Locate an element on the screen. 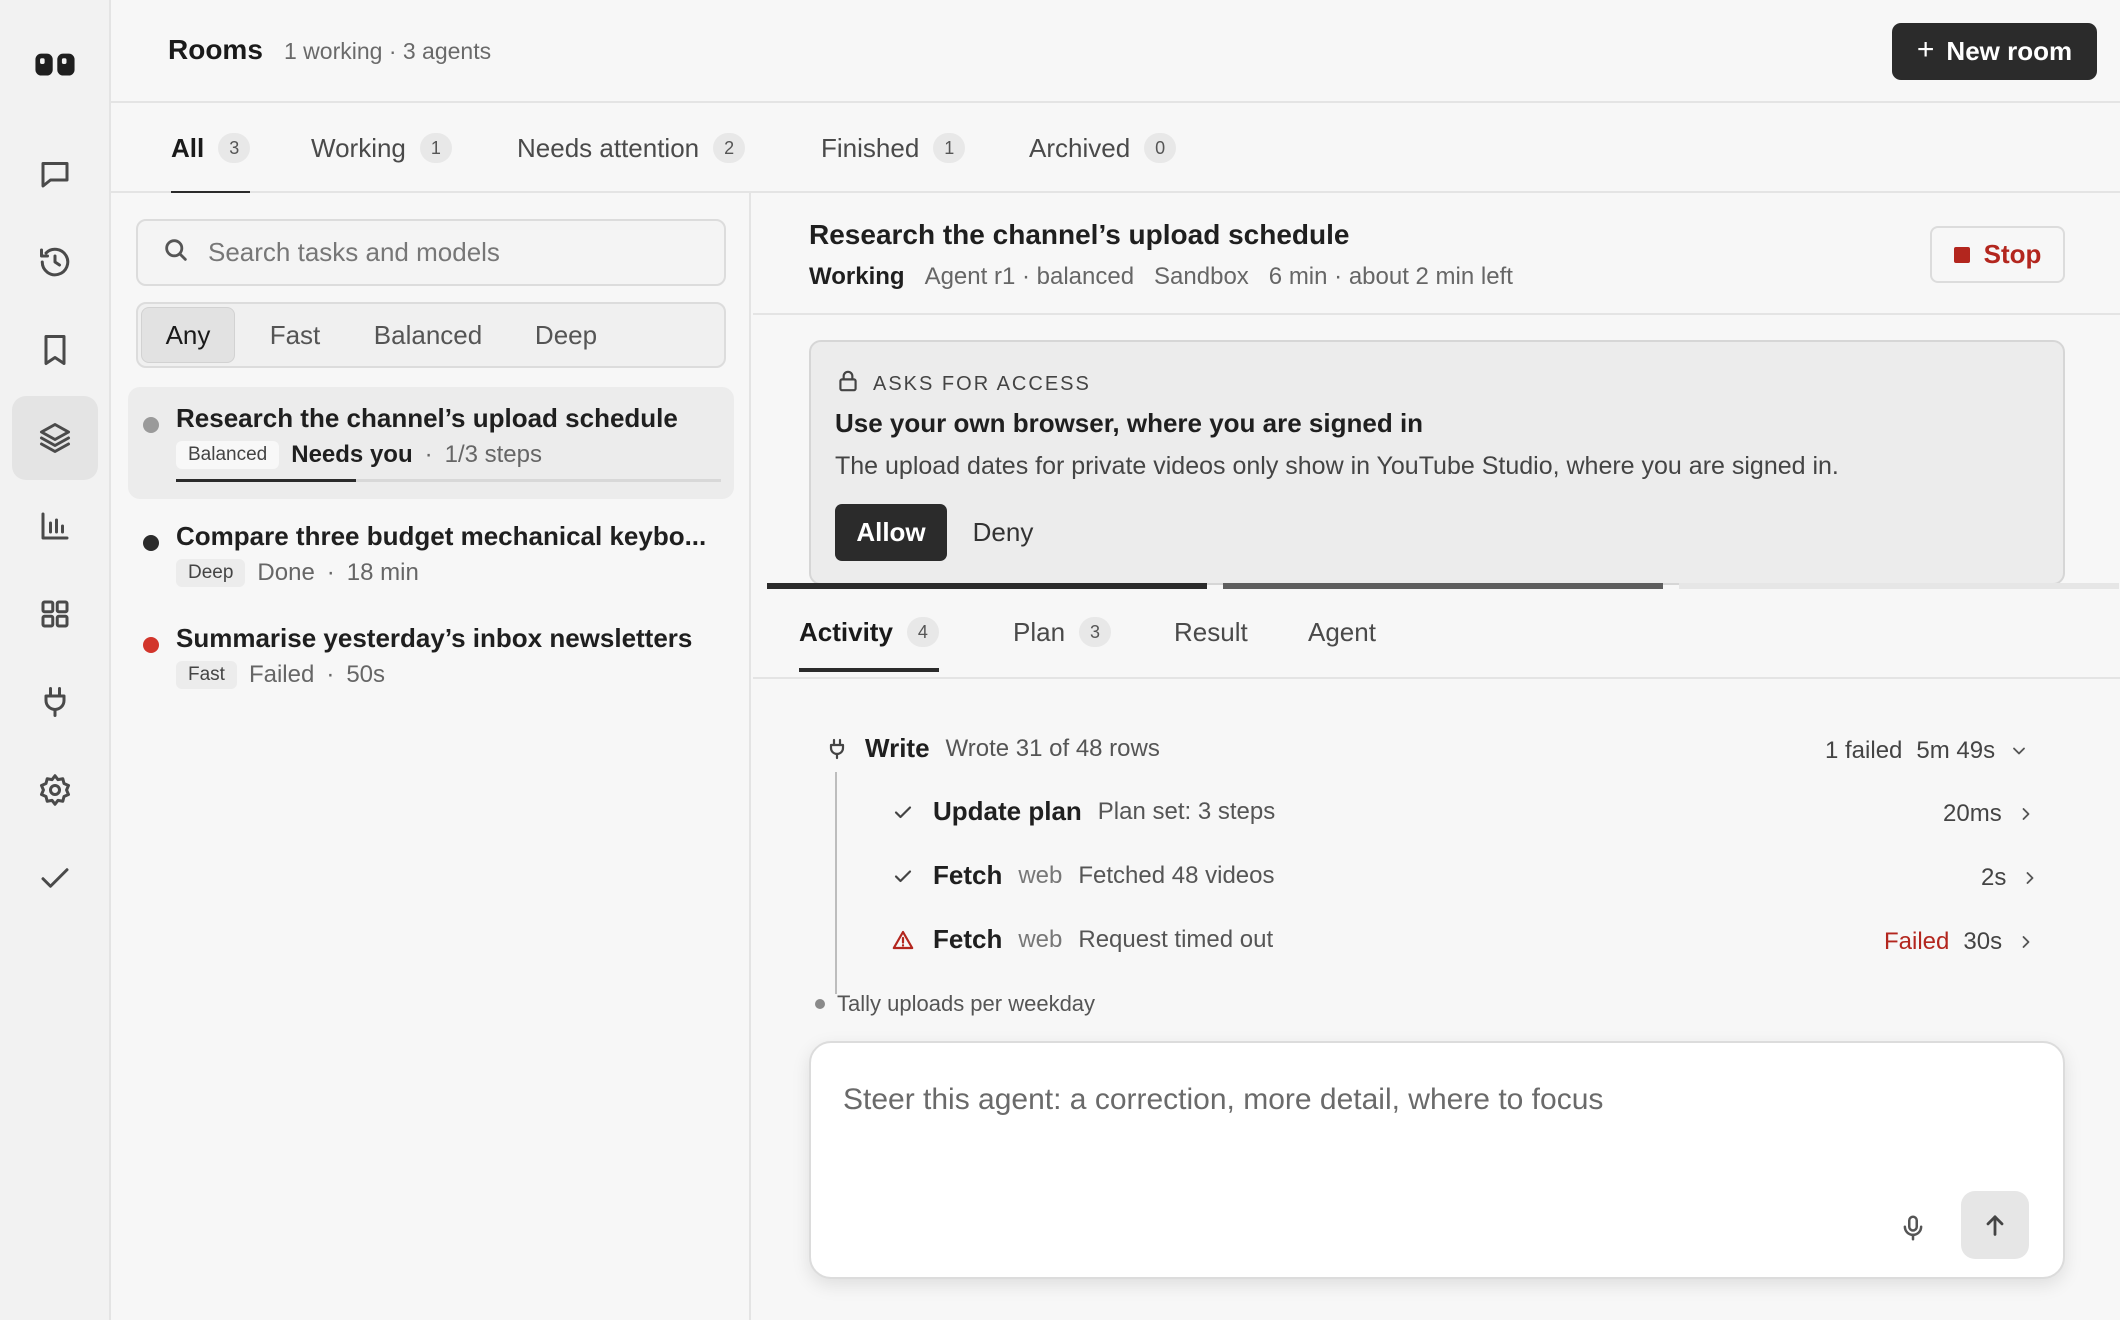 Image resolution: width=2120 pixels, height=1320 pixels. model-filter-fast: Fast is located at coordinates (295, 335).